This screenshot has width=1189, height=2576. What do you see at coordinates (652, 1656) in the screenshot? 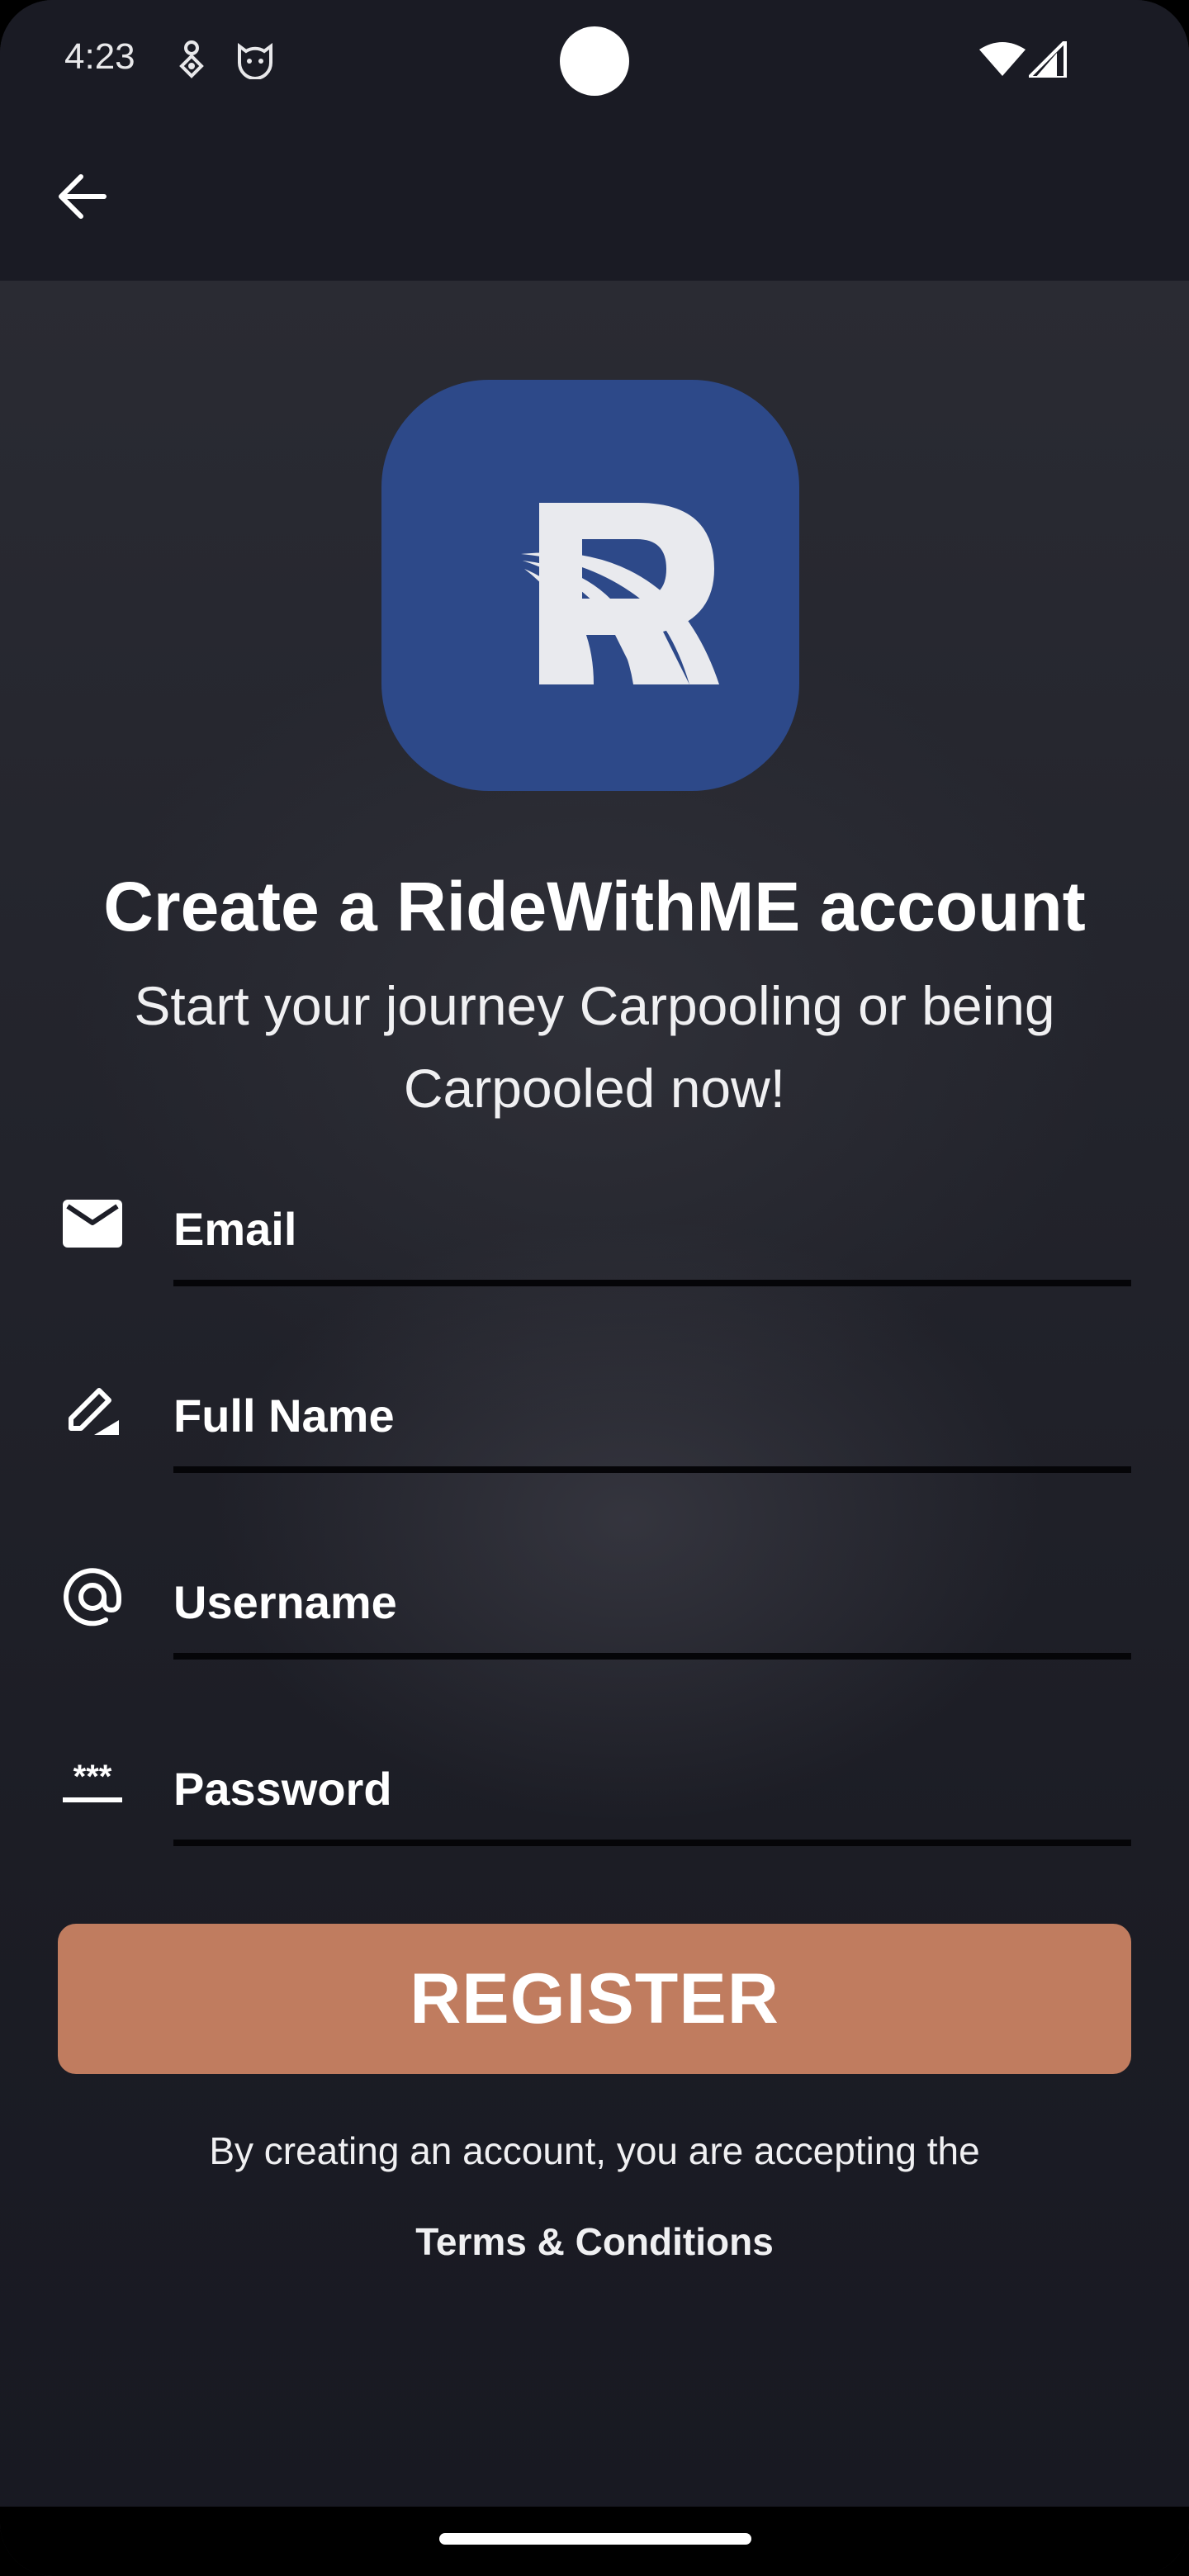
I see `username-underline` at bounding box center [652, 1656].